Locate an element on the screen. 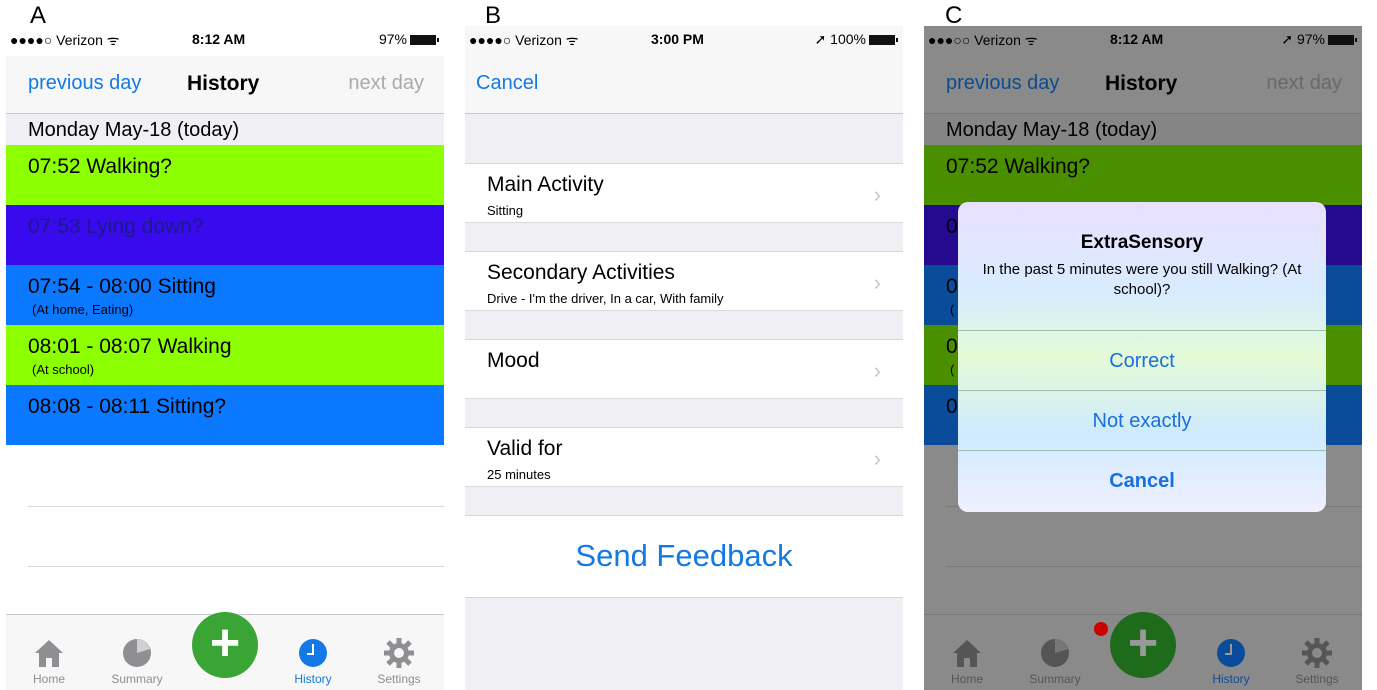  alert-cancel-button: Cancel is located at coordinates (1142, 480).